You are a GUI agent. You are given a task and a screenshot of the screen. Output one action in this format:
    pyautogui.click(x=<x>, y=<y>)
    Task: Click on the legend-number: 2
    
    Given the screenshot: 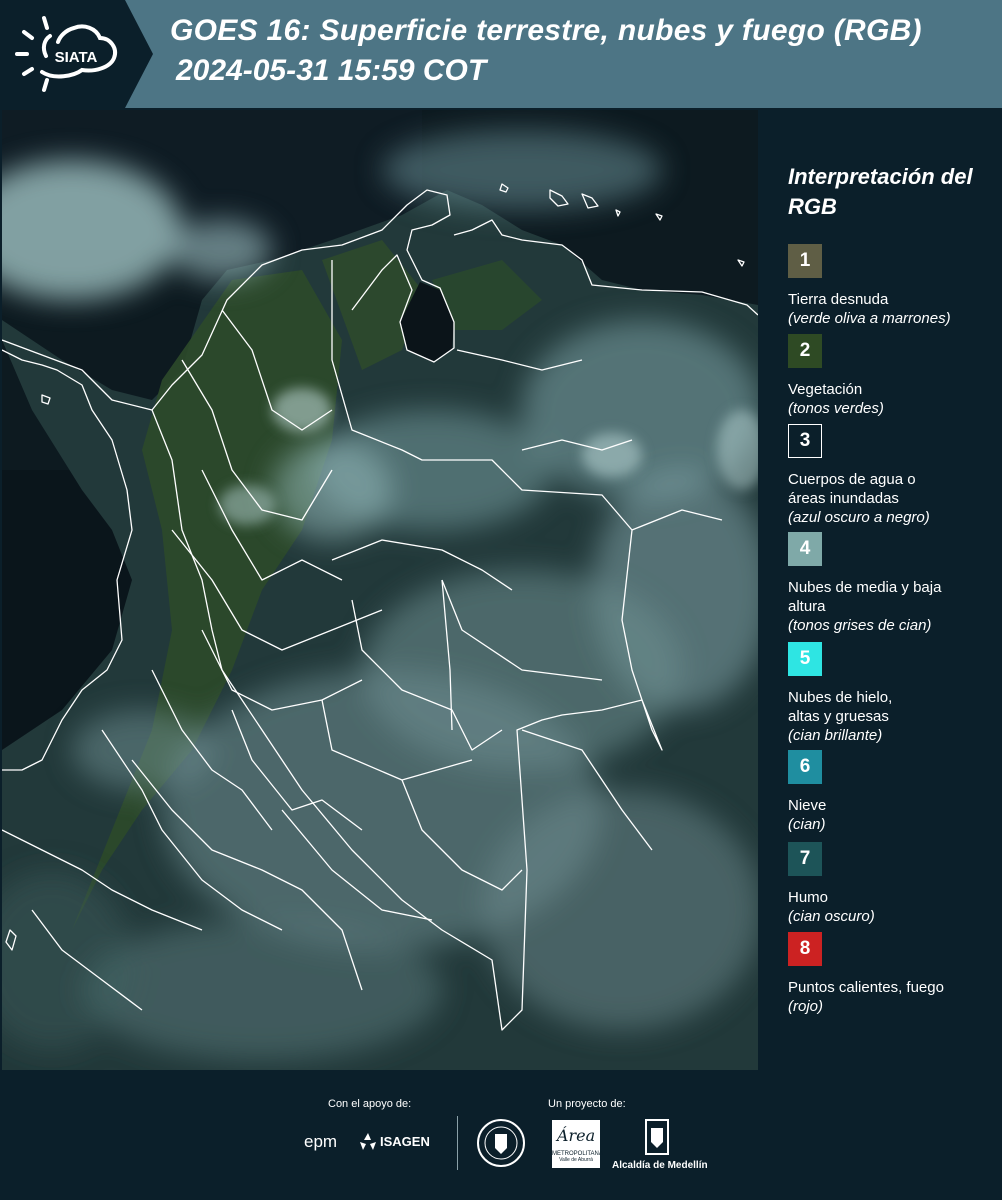 What is the action you would take?
    pyautogui.click(x=805, y=350)
    